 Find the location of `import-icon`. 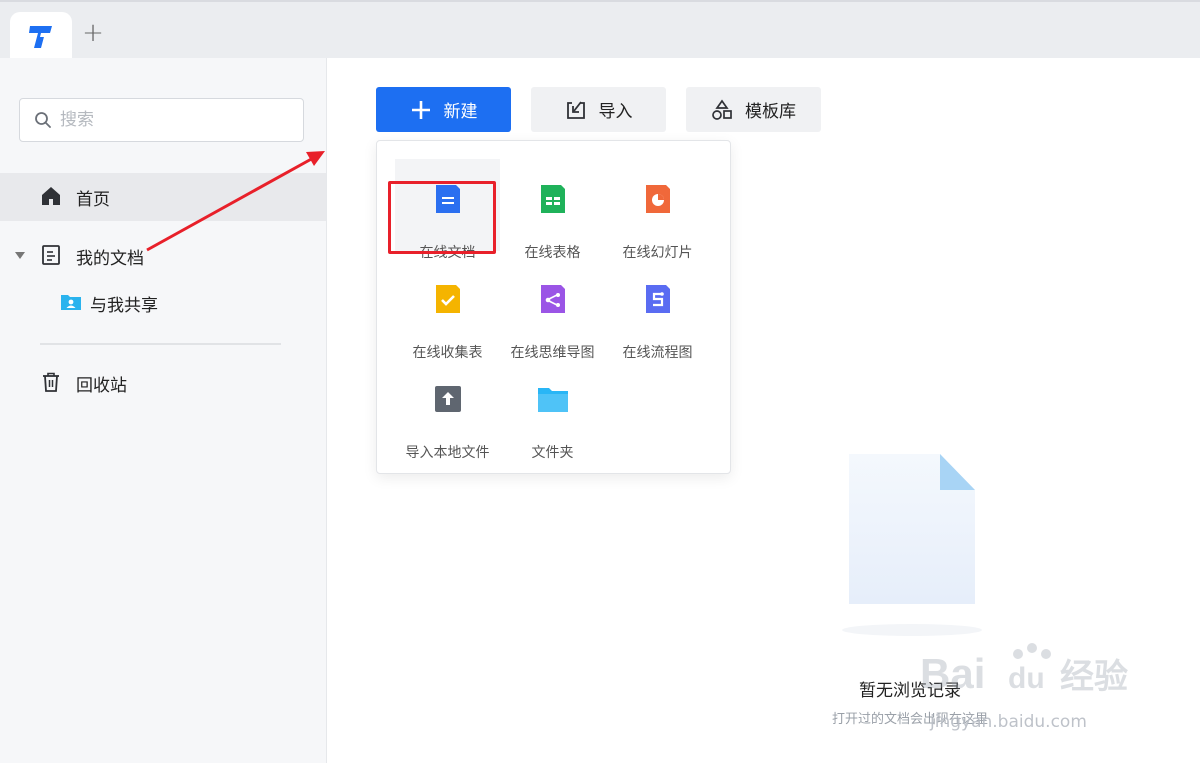

import-icon is located at coordinates (575, 109).